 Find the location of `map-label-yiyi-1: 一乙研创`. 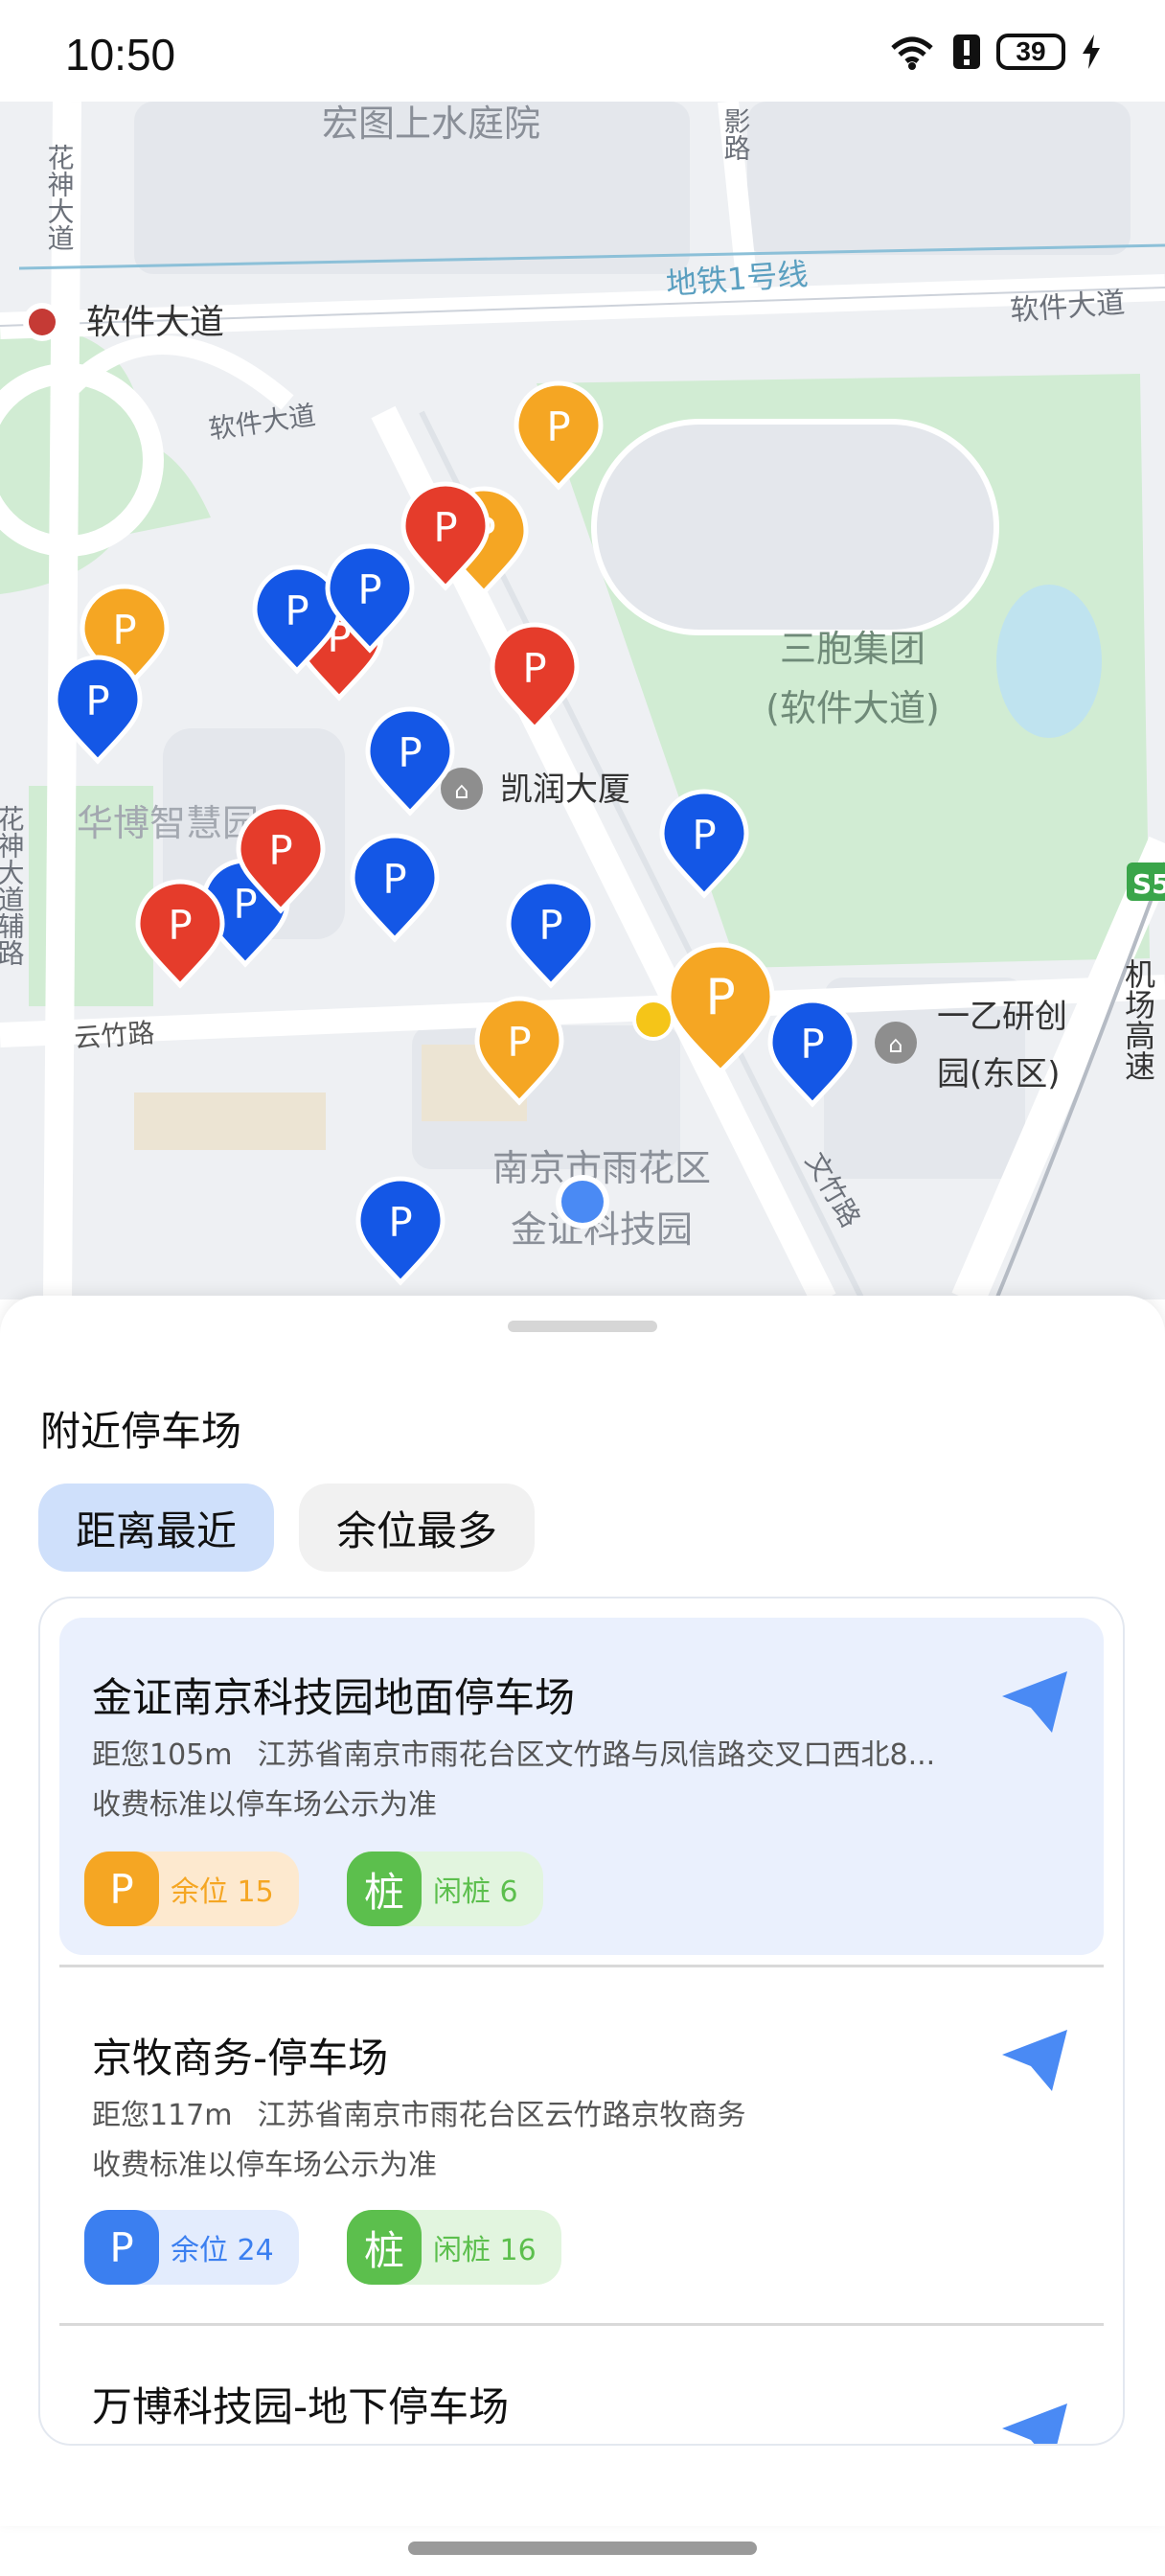

map-label-yiyi-1: 一乙研创 is located at coordinates (1002, 1017).